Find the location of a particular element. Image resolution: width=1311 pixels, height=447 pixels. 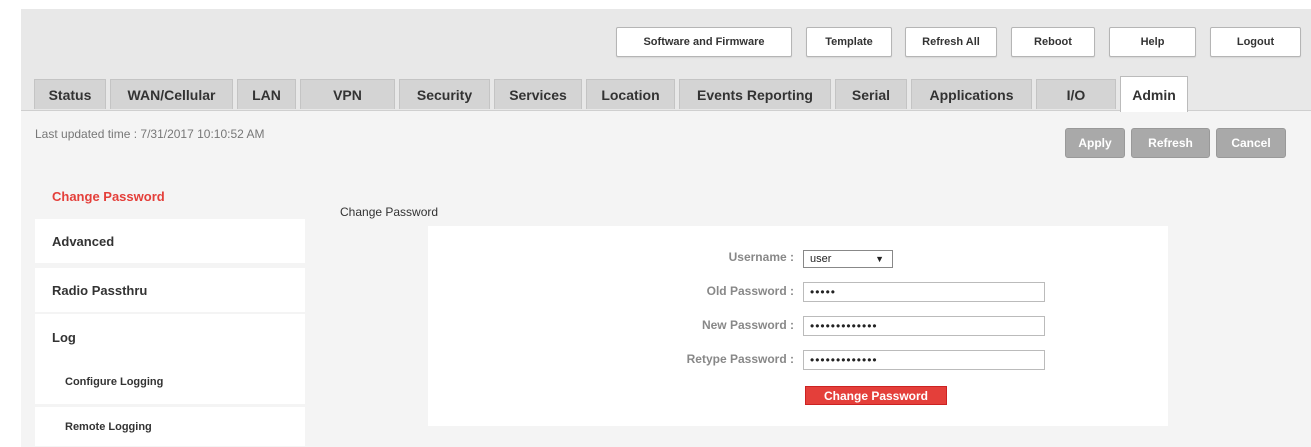

tab-services: Services is located at coordinates (538, 94).